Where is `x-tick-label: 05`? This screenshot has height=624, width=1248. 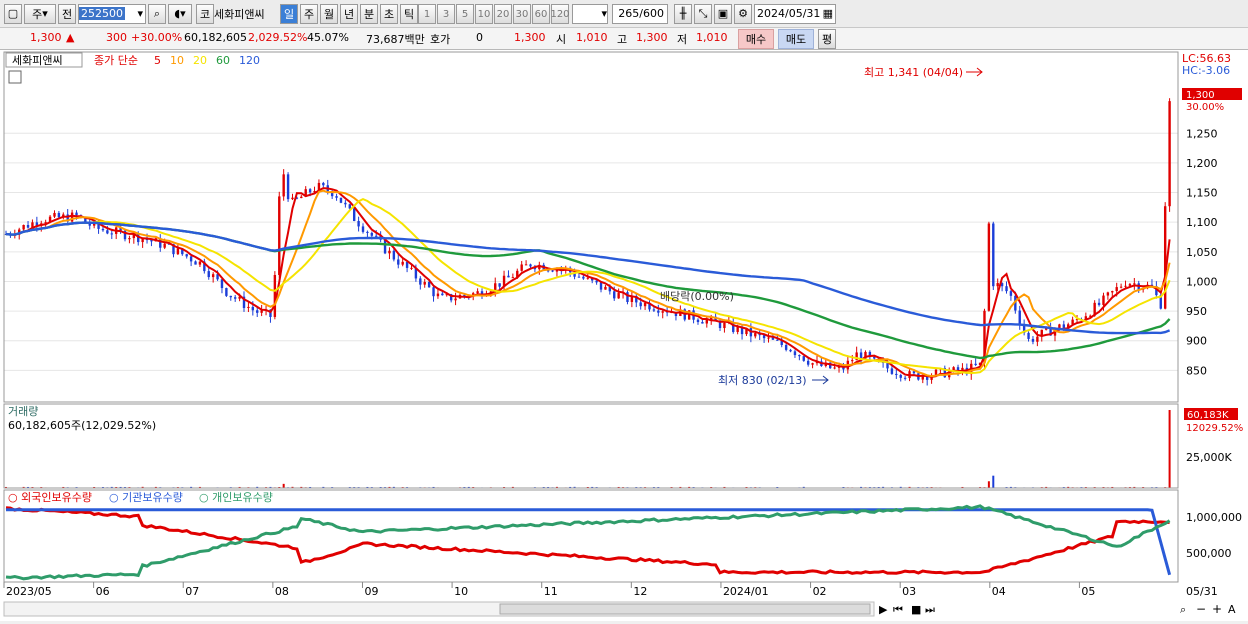
x-tick-label: 05 is located at coordinates (1088, 591).